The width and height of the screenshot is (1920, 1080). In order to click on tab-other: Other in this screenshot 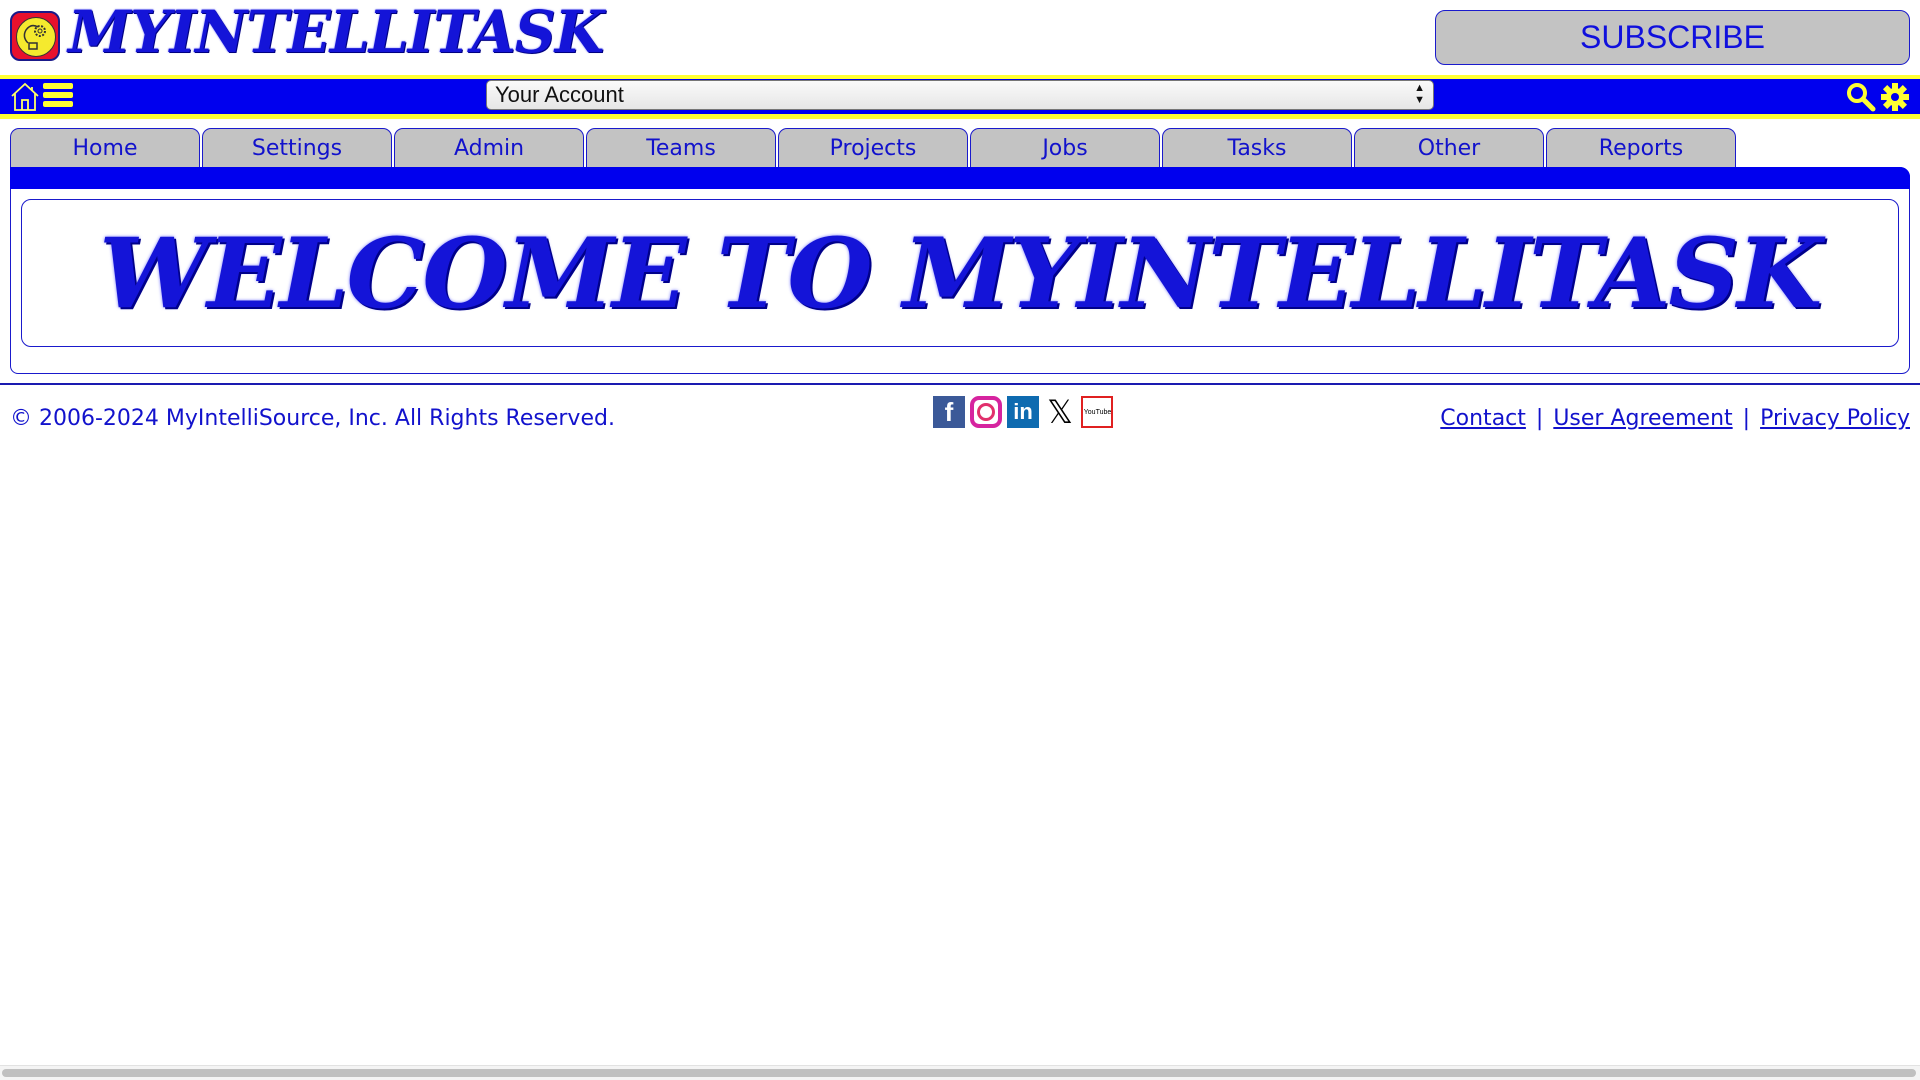, I will do `click(1449, 147)`.